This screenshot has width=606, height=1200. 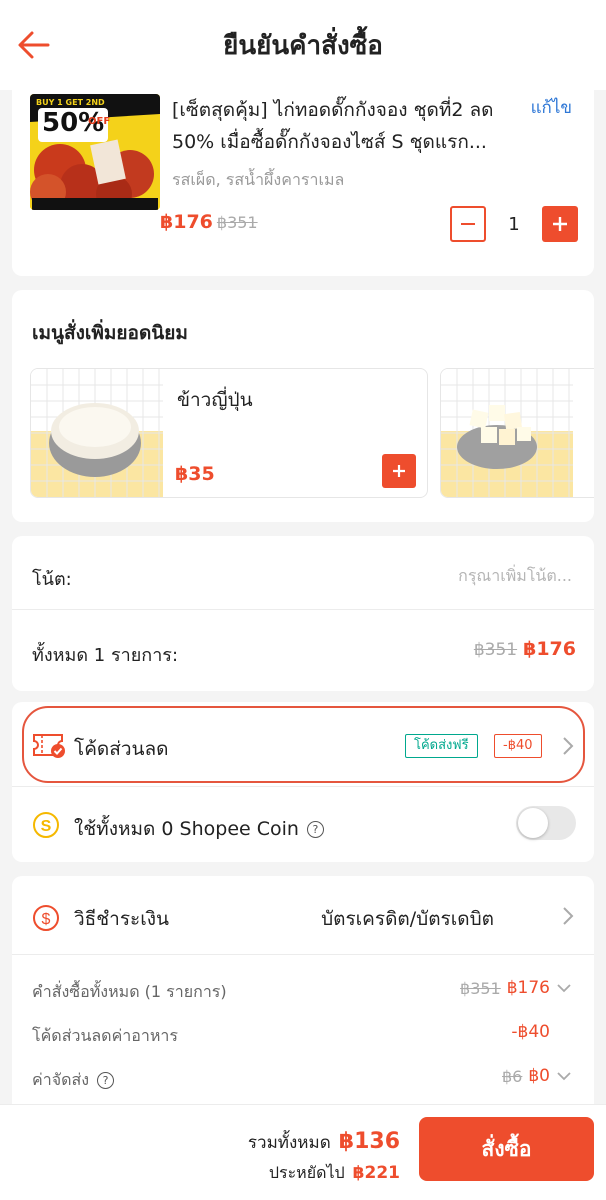 I want to click on promo-badge-line3: OFF, so click(x=99, y=121).